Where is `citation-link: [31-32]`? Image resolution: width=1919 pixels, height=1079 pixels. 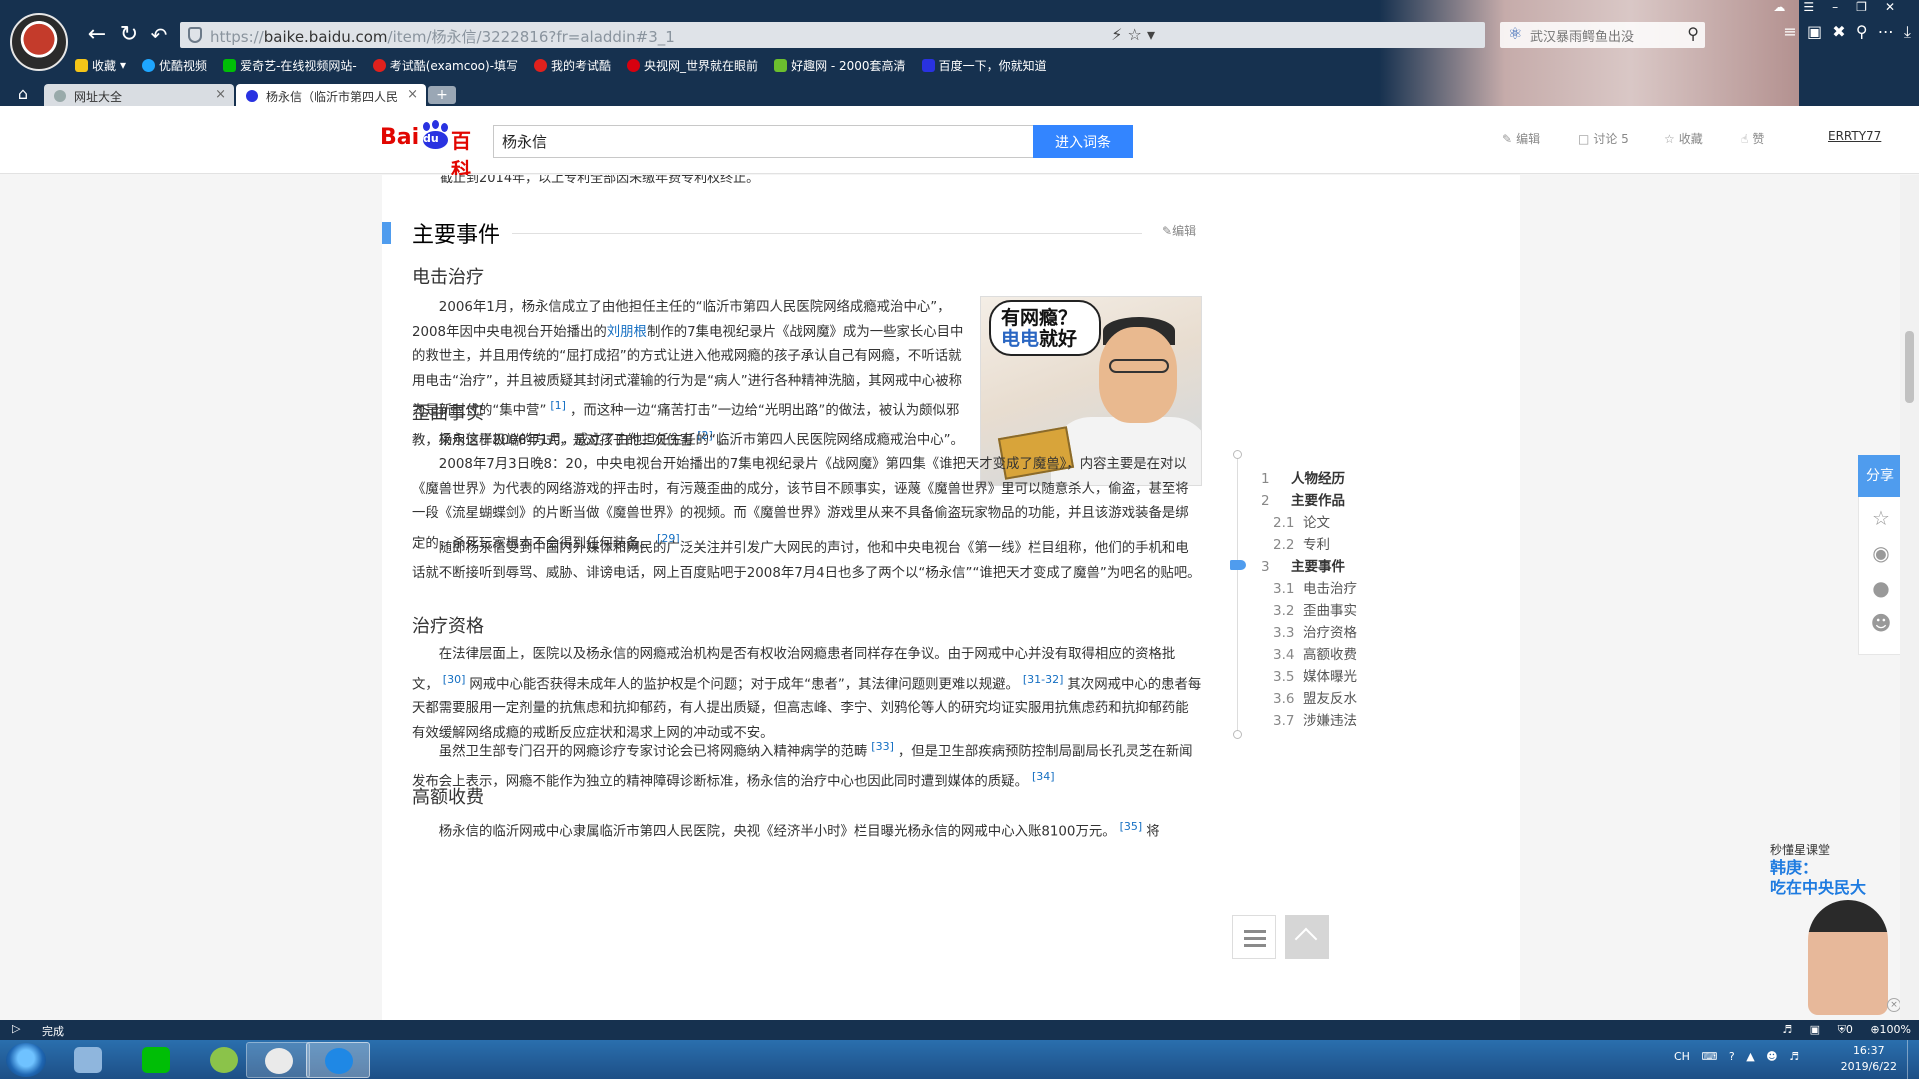
citation-link: [31-32] is located at coordinates (1043, 679).